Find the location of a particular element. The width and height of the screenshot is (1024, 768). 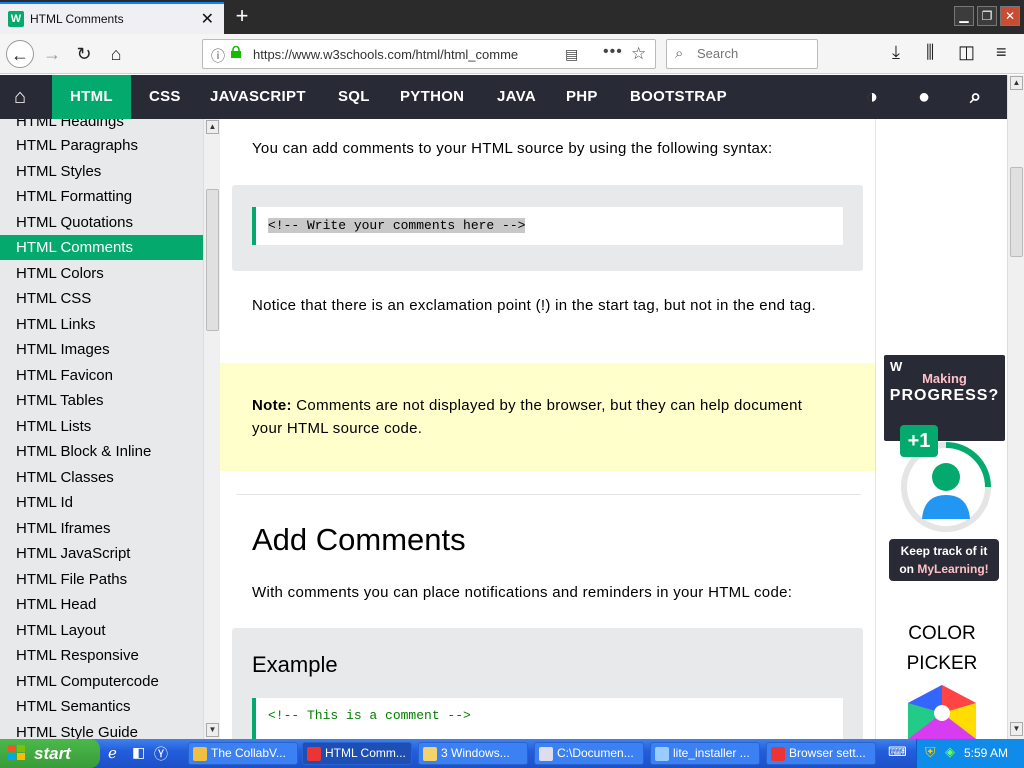

window-close-button: ✕ is located at coordinates (1010, 16).